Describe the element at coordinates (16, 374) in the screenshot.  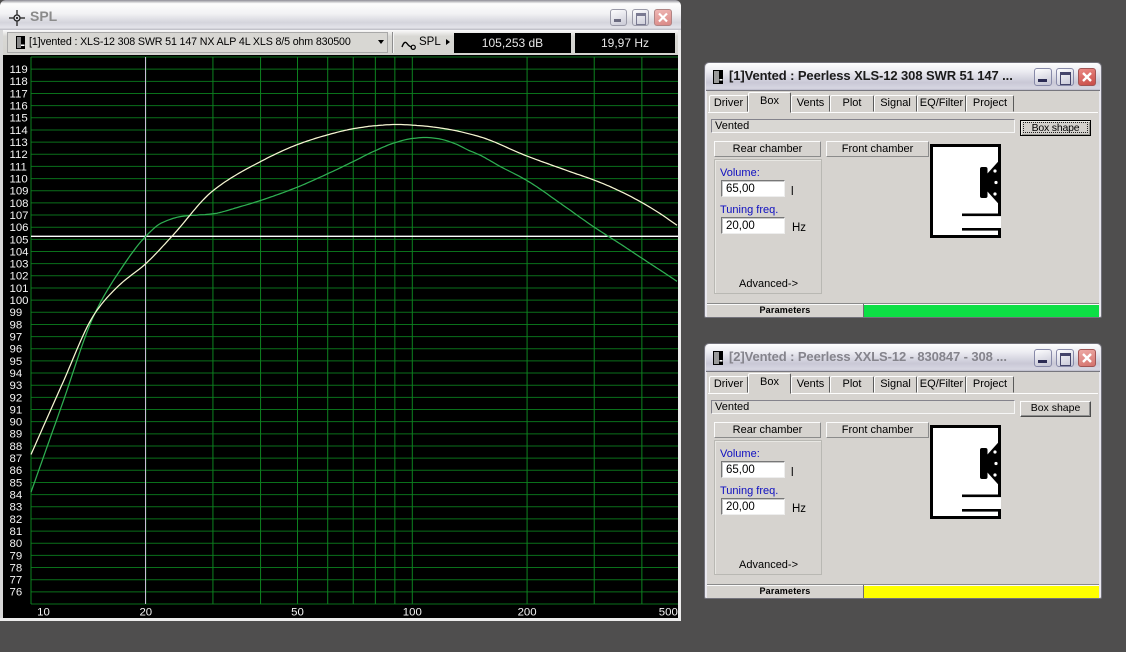
I see `svg-text: 94` at that location.